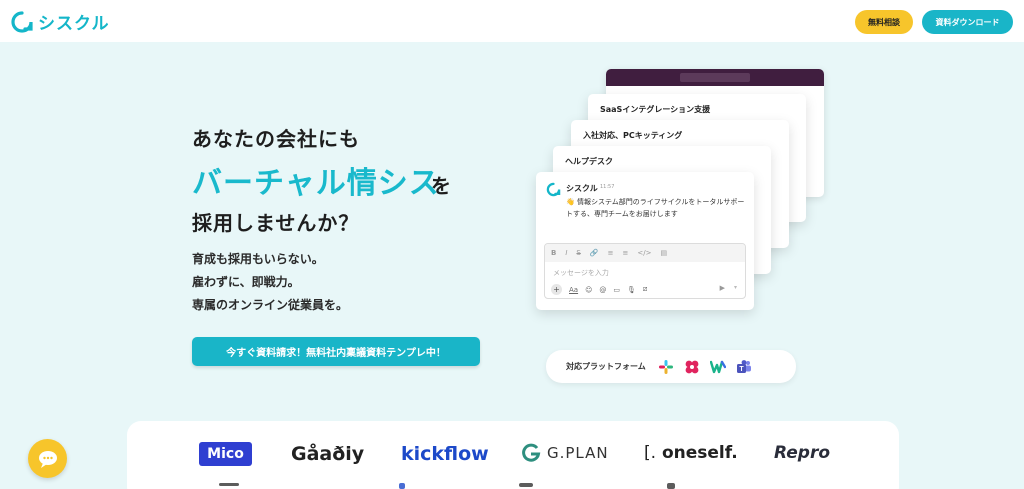 The height and width of the screenshot is (489, 1024). What do you see at coordinates (582, 188) in the screenshot?
I see `message-sender: シスクル` at bounding box center [582, 188].